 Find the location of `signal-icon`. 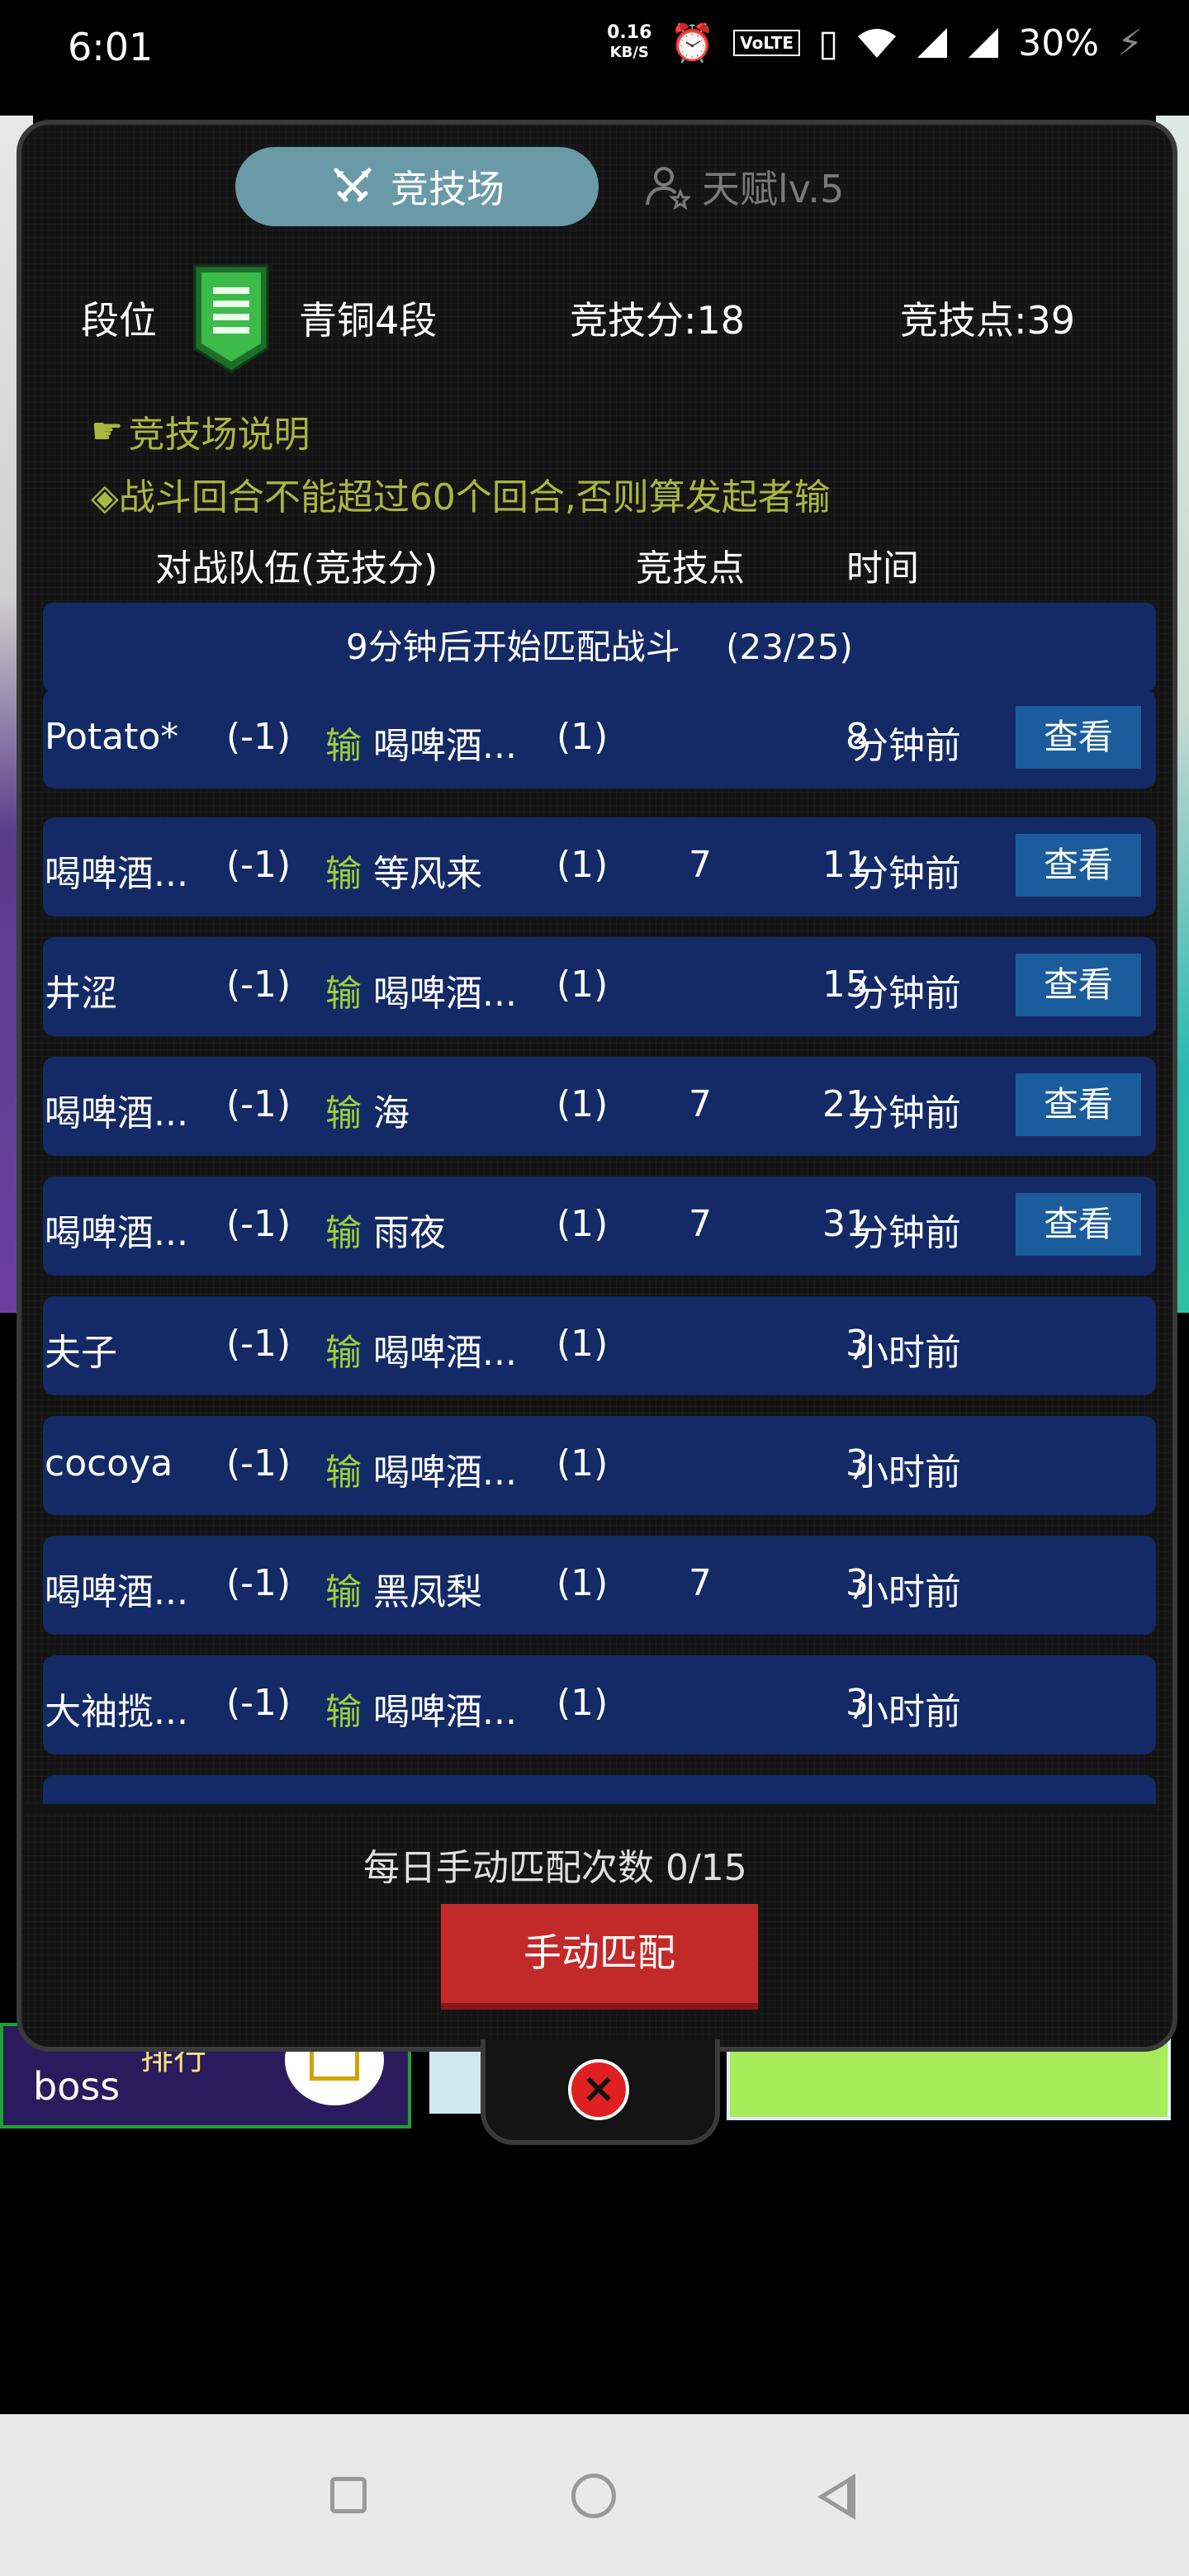

signal-icon is located at coordinates (932, 43).